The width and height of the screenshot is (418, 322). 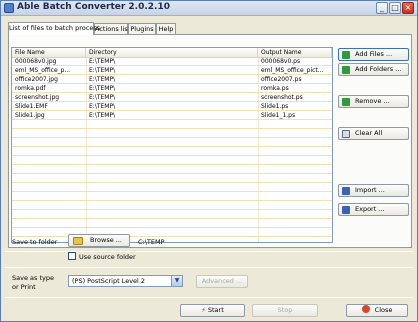 What do you see at coordinates (383, 310) in the screenshot?
I see `close-label: Close` at bounding box center [383, 310].